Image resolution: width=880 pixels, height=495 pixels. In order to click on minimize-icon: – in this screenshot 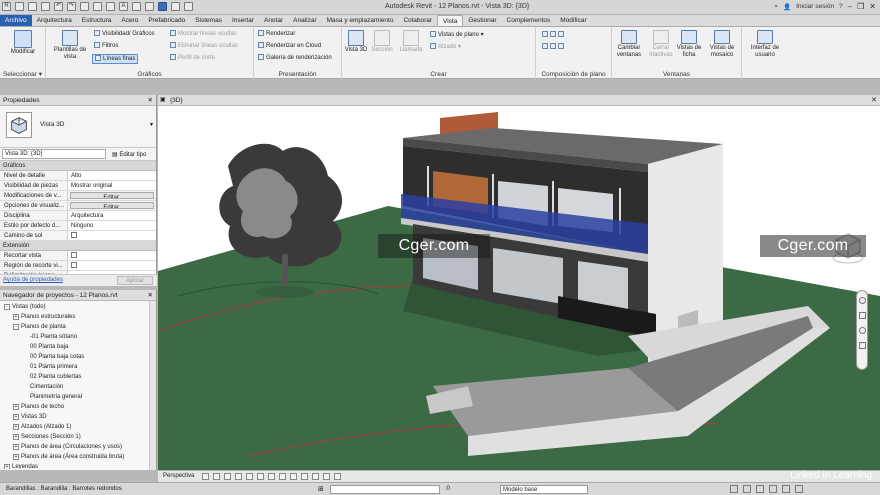, I will do `click(850, 6)`.